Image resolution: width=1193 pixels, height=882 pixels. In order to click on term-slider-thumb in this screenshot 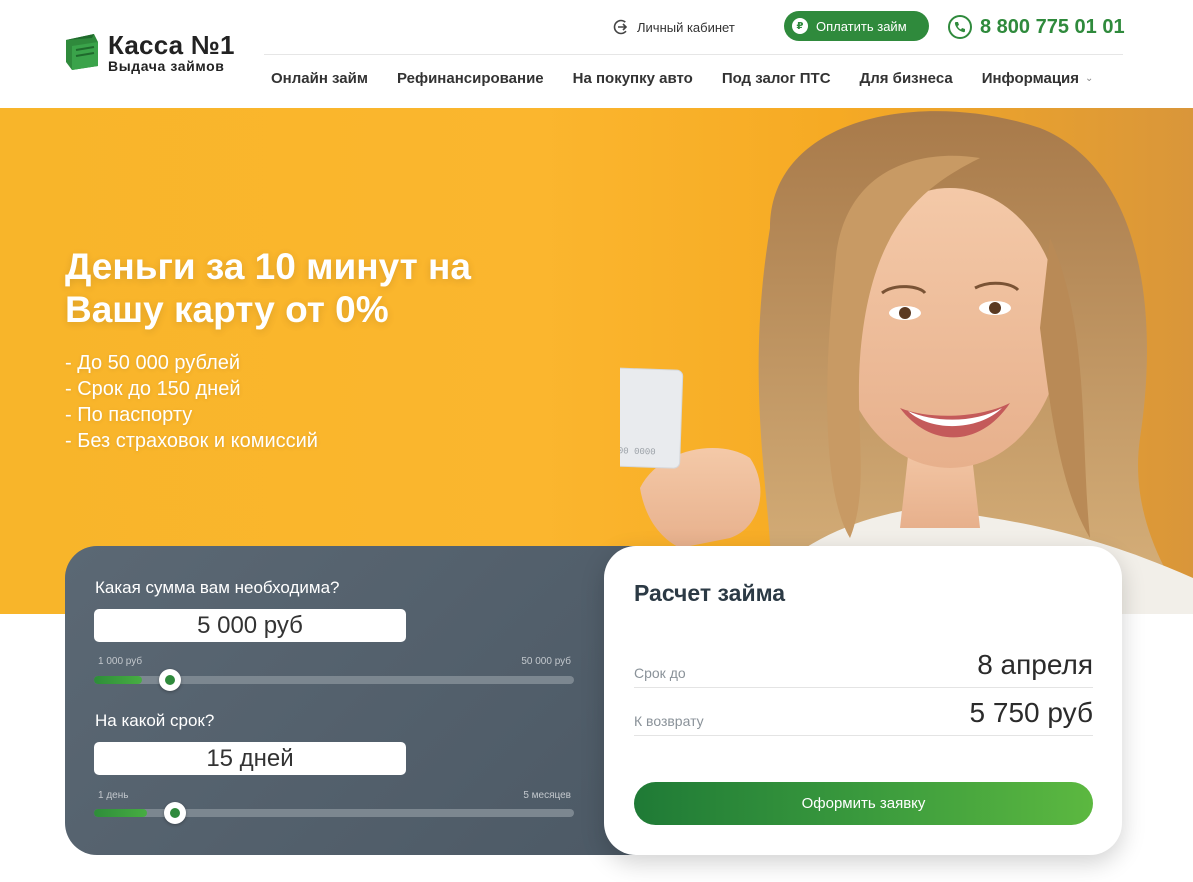, I will do `click(175, 813)`.